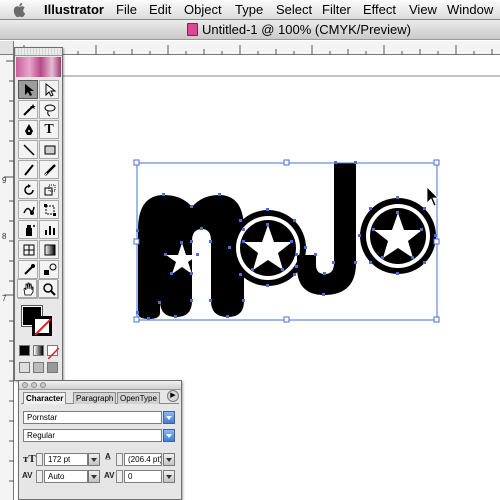 This screenshot has height=500, width=500. Describe the element at coordinates (49, 89) in the screenshot. I see `direct-selection-tool` at that location.